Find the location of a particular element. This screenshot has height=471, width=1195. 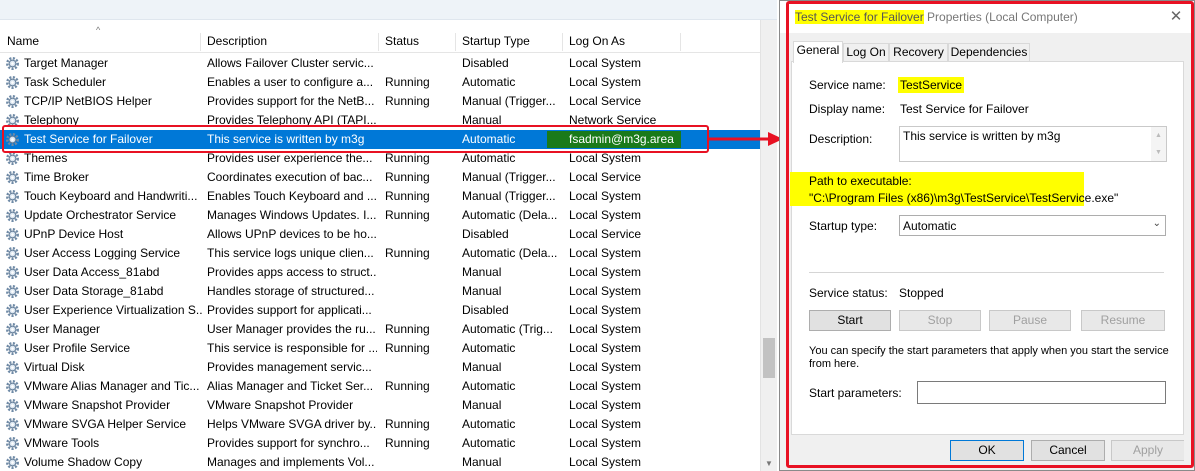

service-name-value: TestService is located at coordinates (931, 85).